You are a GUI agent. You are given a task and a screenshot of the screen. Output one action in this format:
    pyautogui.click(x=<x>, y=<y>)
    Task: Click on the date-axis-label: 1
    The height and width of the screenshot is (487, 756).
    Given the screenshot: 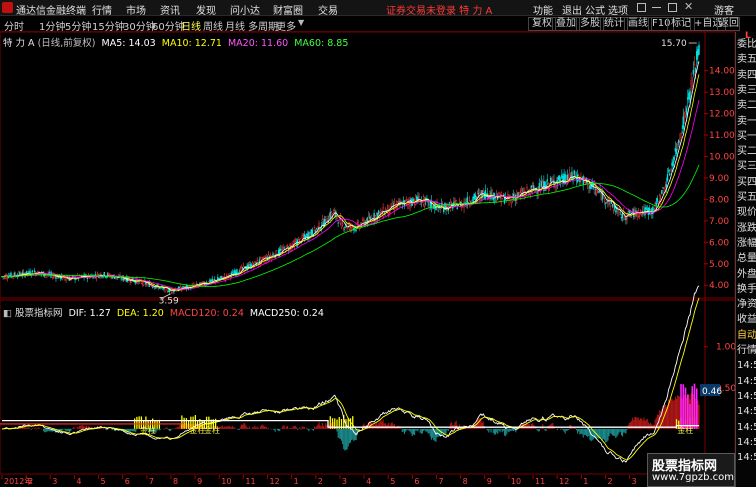 What is the action you would take?
    pyautogui.click(x=296, y=481)
    